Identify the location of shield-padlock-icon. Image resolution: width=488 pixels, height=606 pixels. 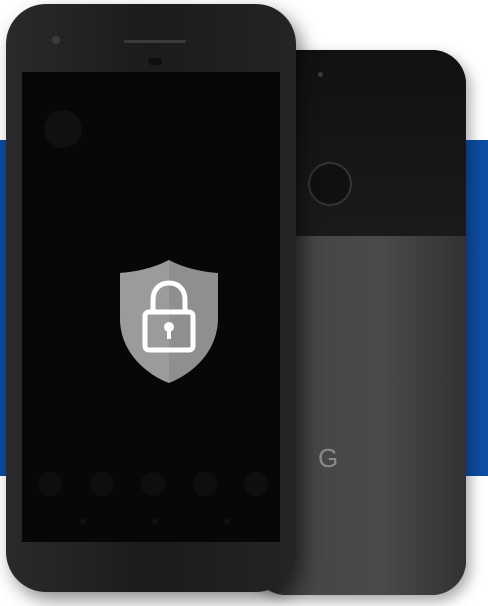
(169, 321).